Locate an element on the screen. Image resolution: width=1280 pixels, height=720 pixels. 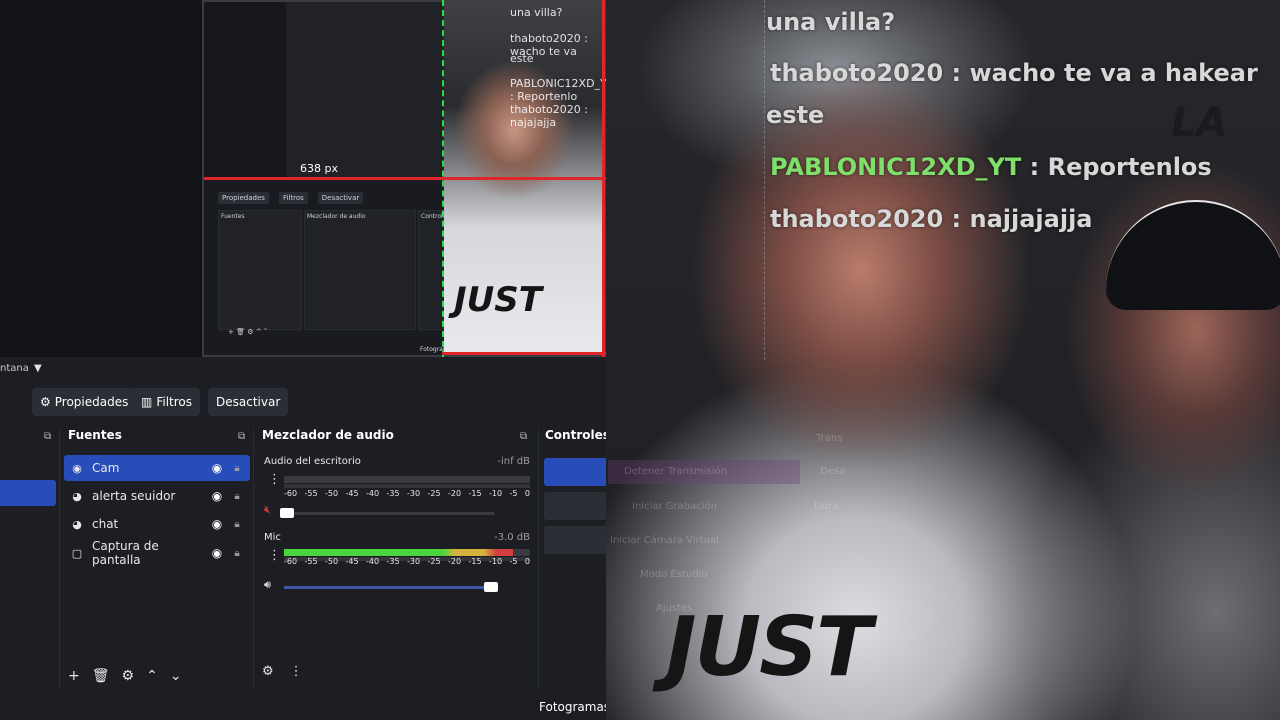
nested-preview-dark is located at coordinates (245, 91).